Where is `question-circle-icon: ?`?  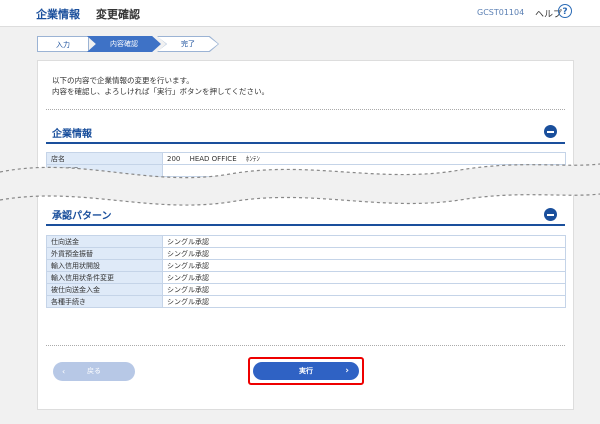 question-circle-icon: ? is located at coordinates (565, 11).